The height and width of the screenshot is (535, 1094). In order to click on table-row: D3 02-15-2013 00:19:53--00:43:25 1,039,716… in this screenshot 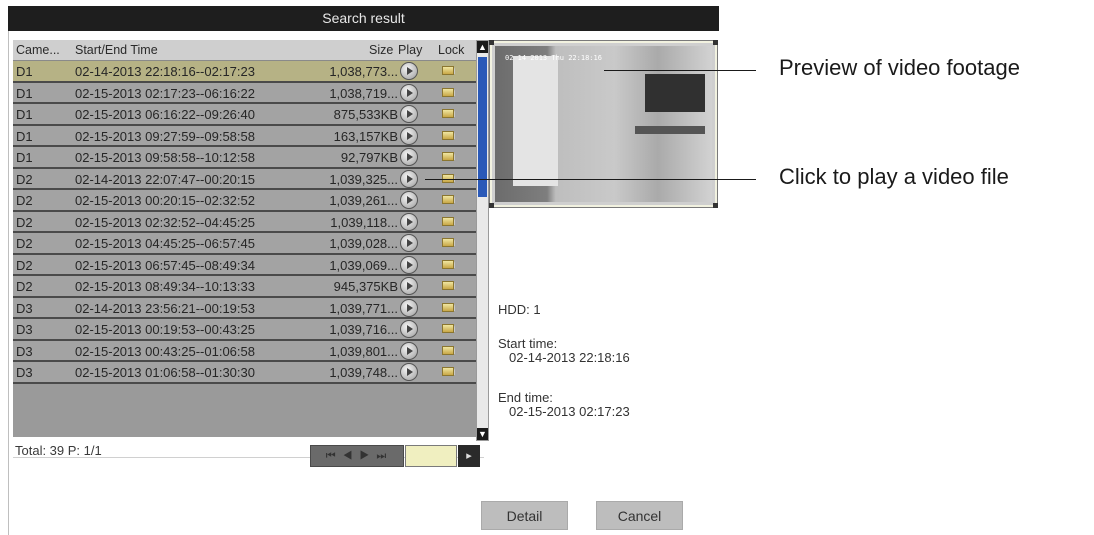, I will do `click(248, 330)`.